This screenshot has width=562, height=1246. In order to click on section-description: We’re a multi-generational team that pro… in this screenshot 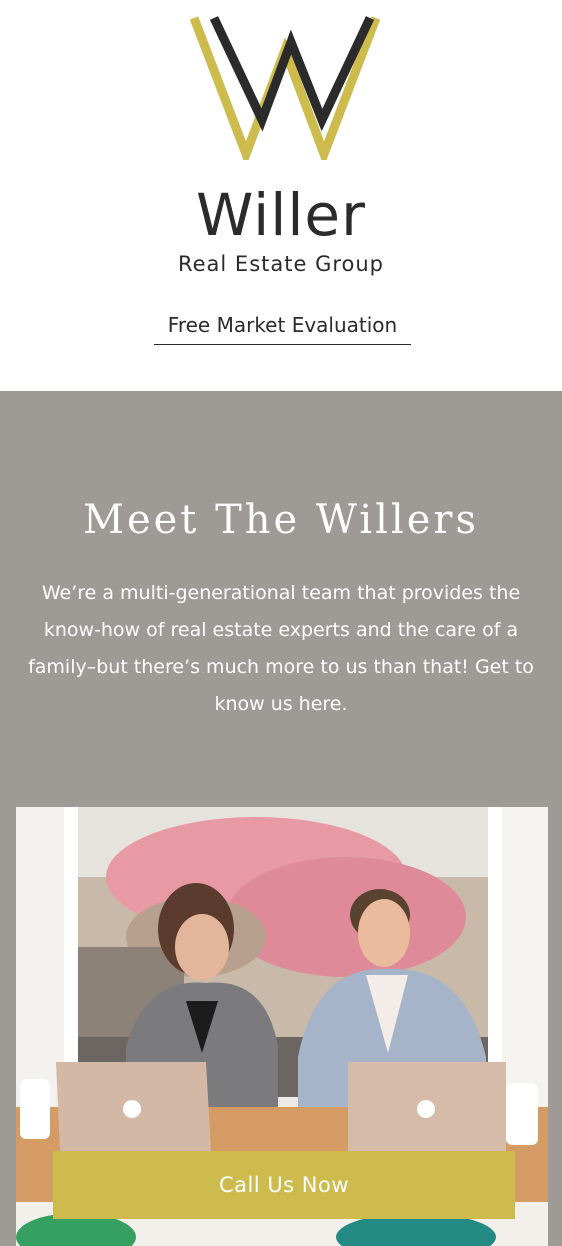, I will do `click(281, 648)`.